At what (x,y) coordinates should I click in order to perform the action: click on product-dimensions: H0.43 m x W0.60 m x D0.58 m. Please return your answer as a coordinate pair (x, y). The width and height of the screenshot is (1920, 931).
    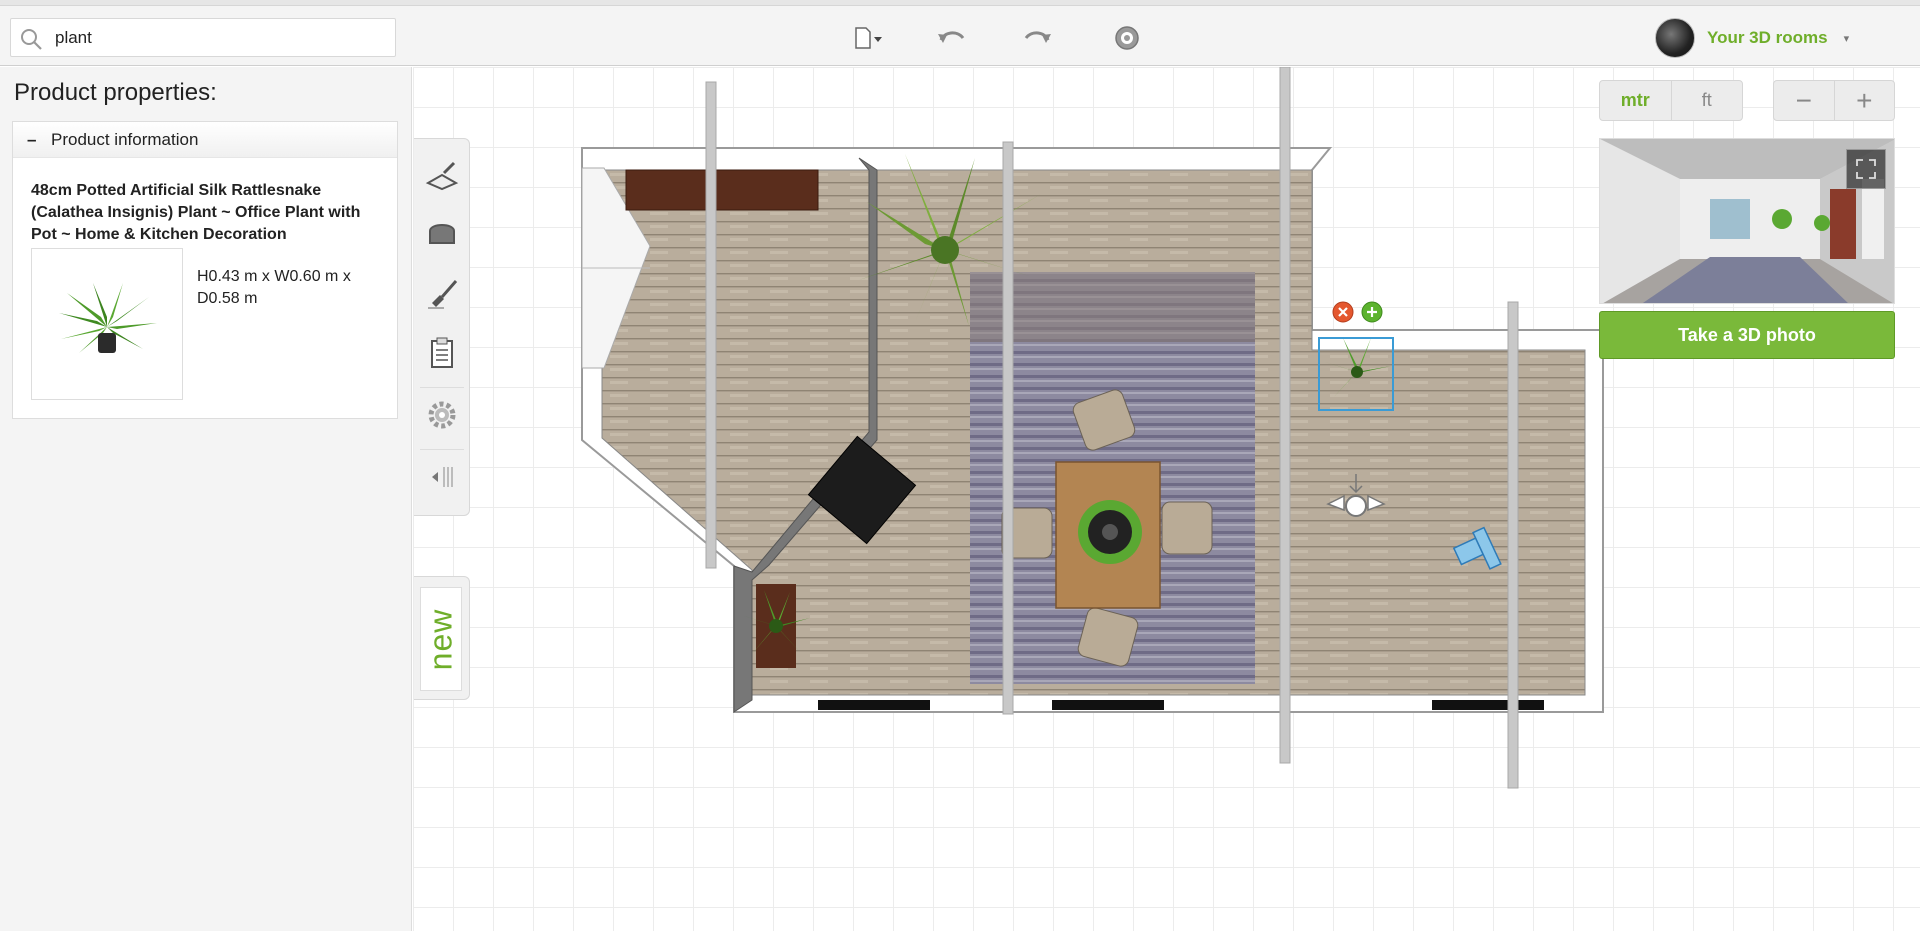
    Looking at the image, I should click on (274, 287).